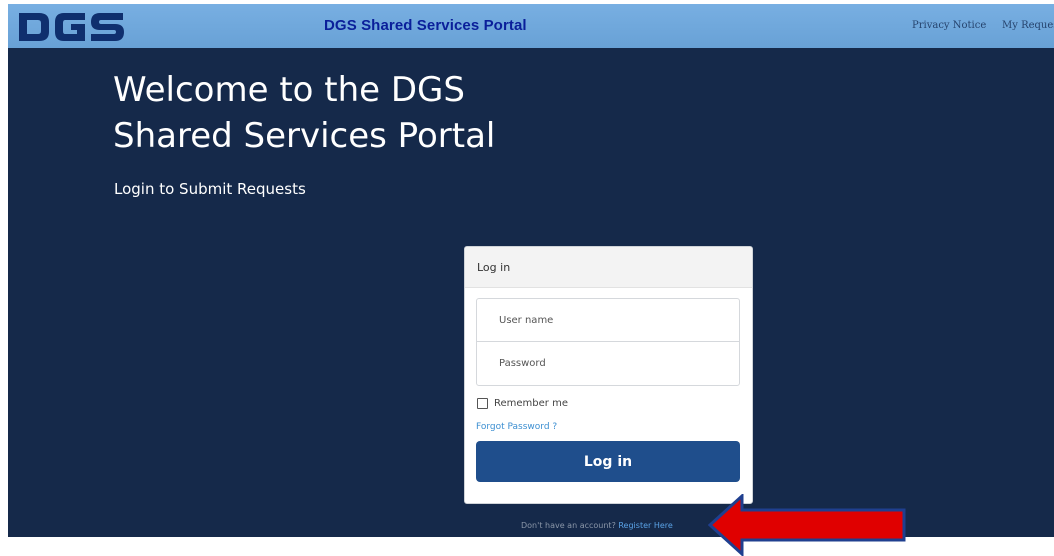 The width and height of the screenshot is (1054, 556). Describe the element at coordinates (1028, 25) in the screenshot. I see `my-requests-link: My Requests` at that location.